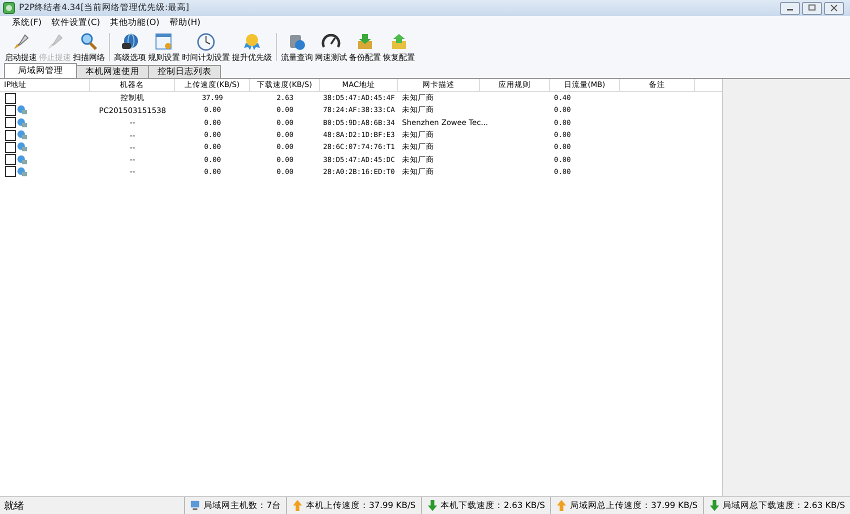 Image resolution: width=850 pixels, height=514 pixels. I want to click on maximize-icon, so click(812, 8).